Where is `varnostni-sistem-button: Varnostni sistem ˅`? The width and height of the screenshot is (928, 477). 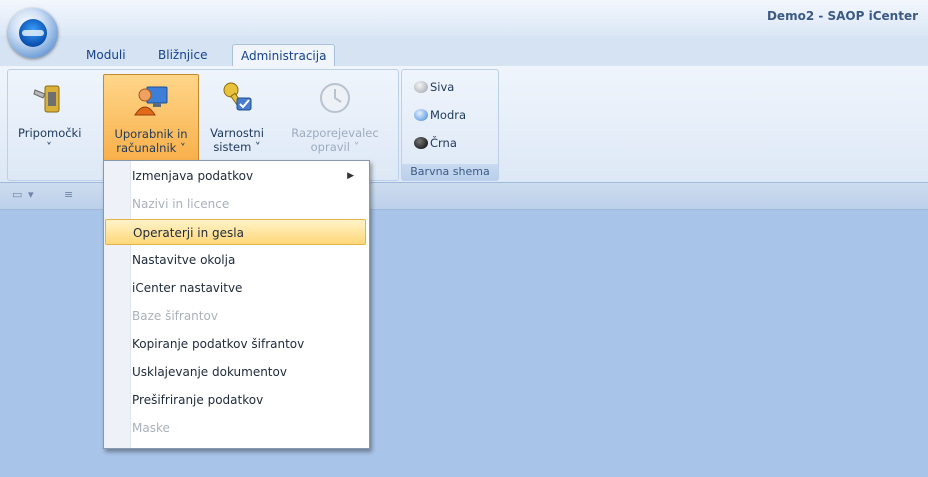
varnostni-sistem-button: Varnostni sistem ˅ is located at coordinates (237, 117).